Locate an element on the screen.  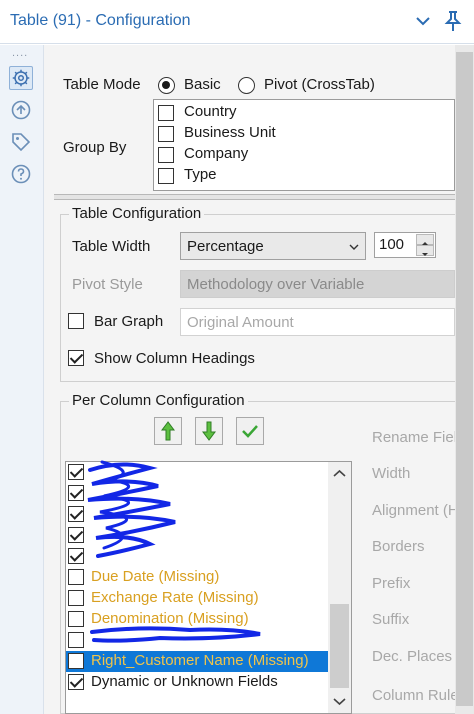
width-label: Width is located at coordinates (391, 473).